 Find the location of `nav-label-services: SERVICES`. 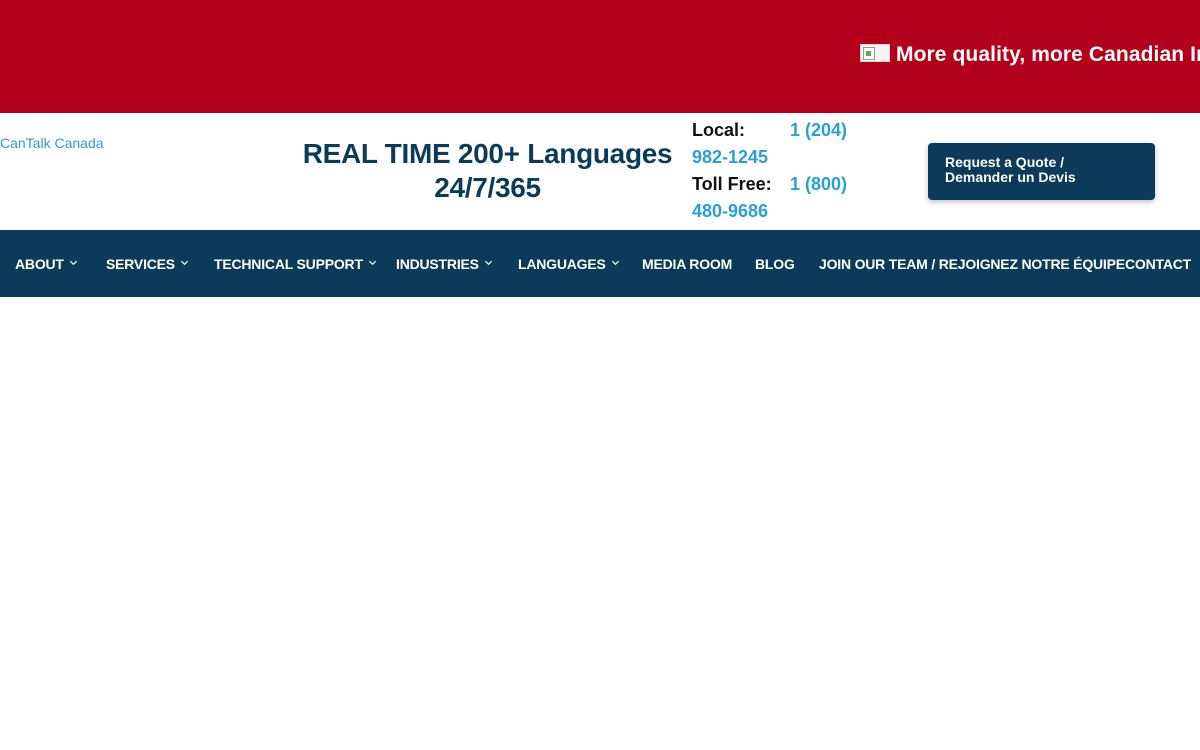

nav-label-services: SERVICES is located at coordinates (140, 263).